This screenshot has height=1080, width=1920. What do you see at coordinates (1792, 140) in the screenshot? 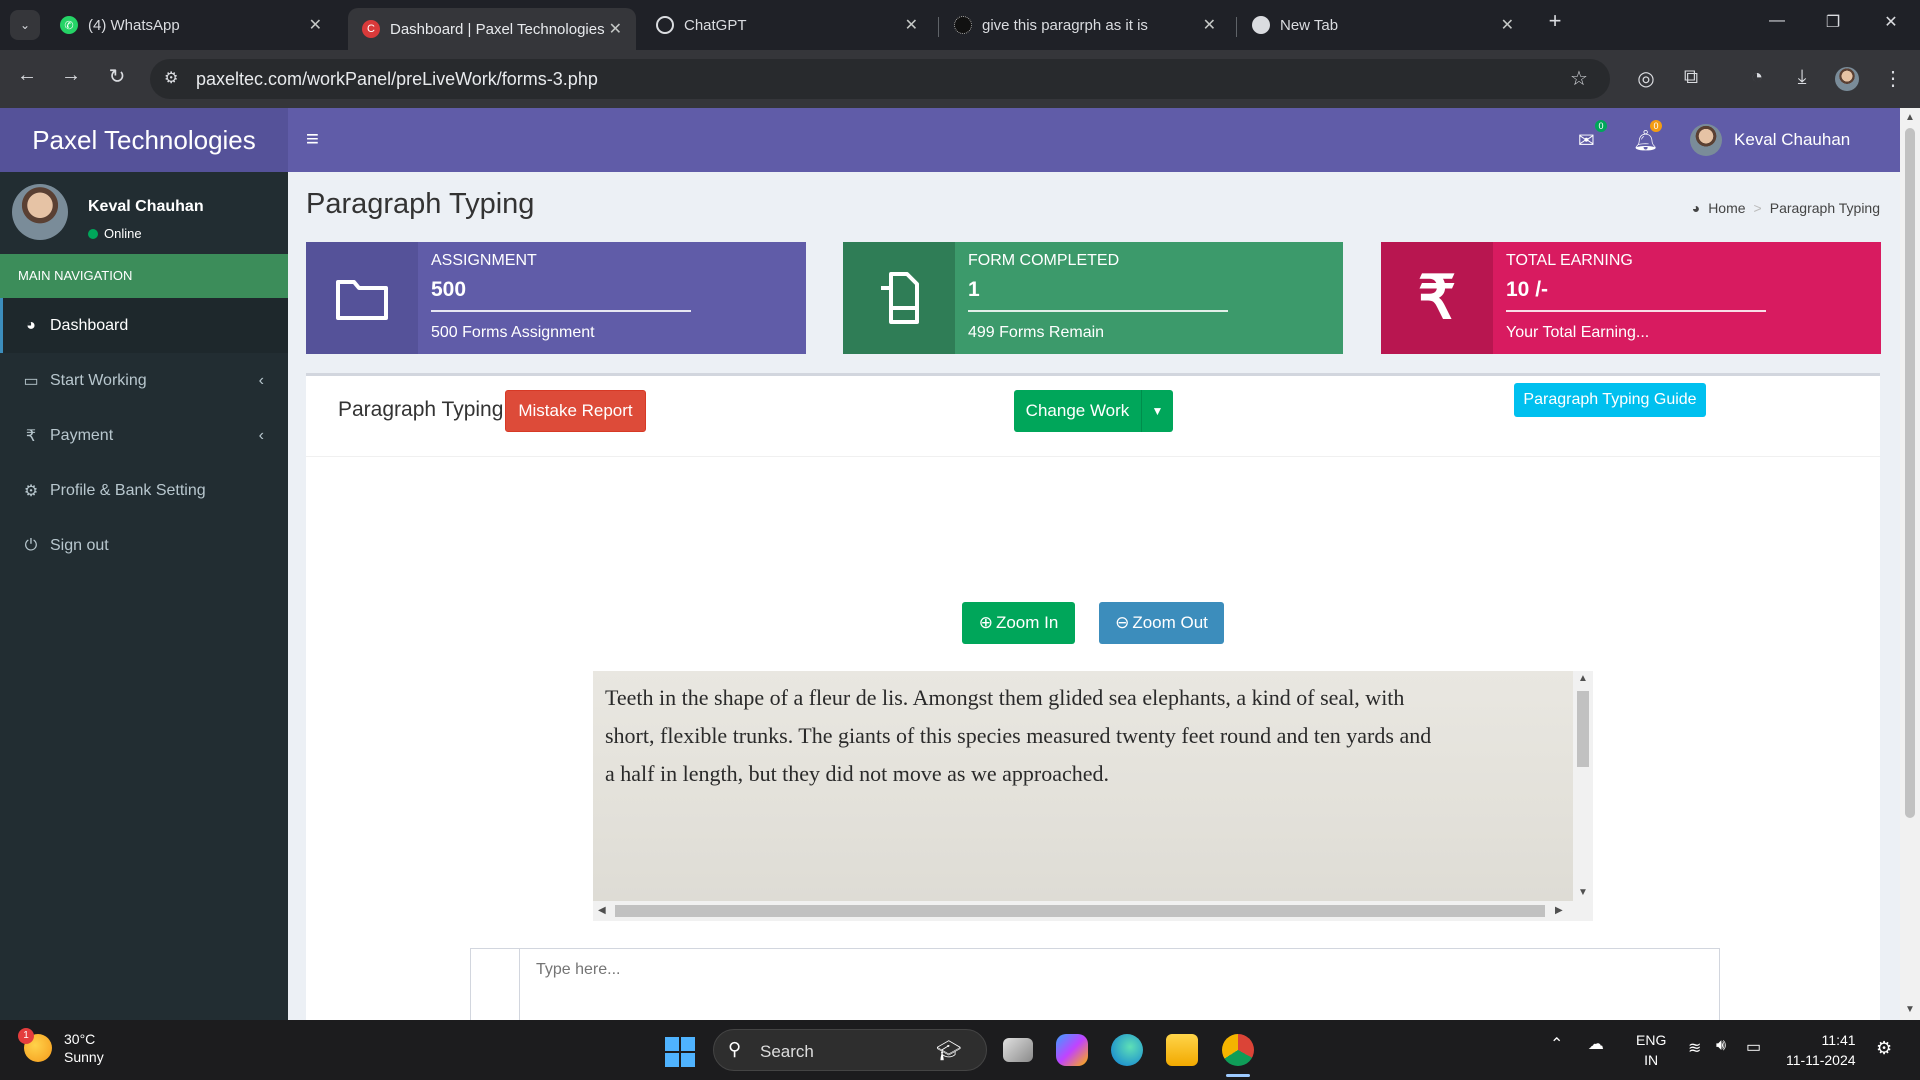
I see `navbar-user-name: Keval Chauhan` at bounding box center [1792, 140].